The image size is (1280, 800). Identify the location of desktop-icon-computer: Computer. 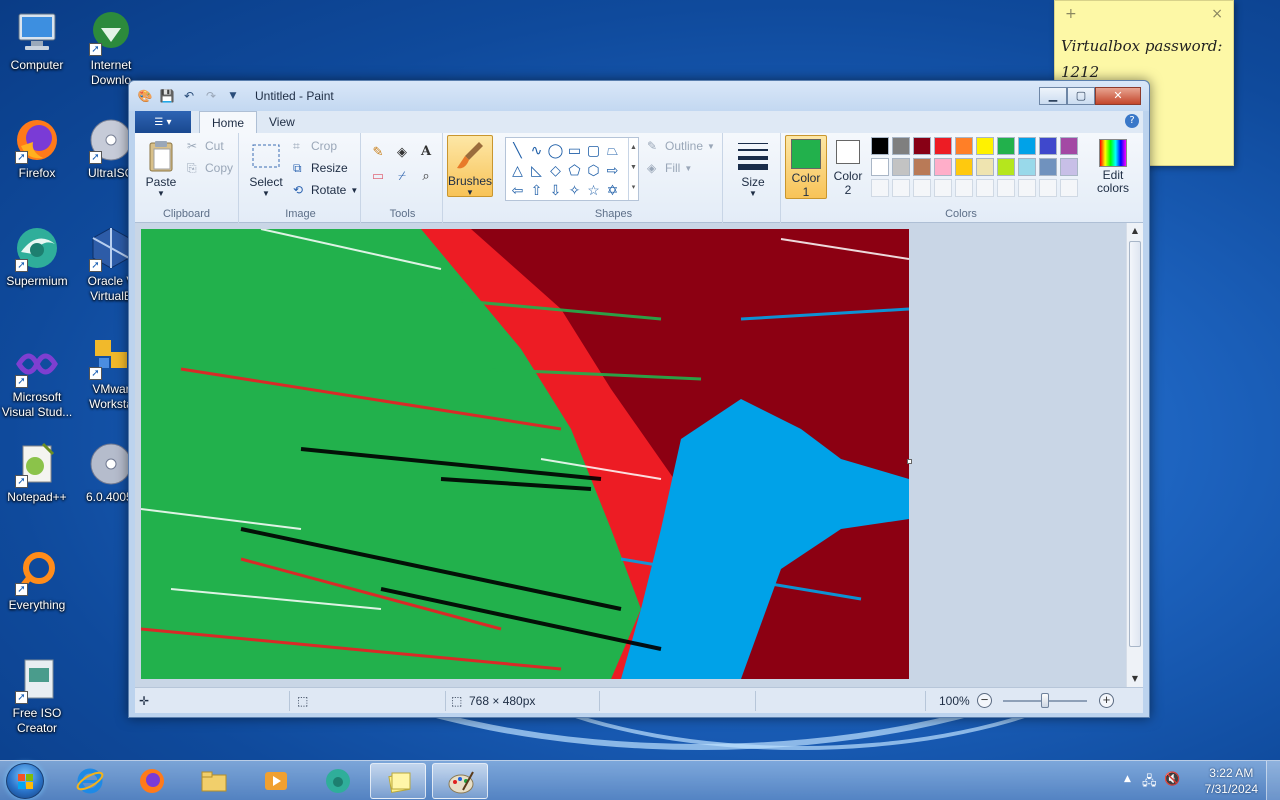
(37, 40).